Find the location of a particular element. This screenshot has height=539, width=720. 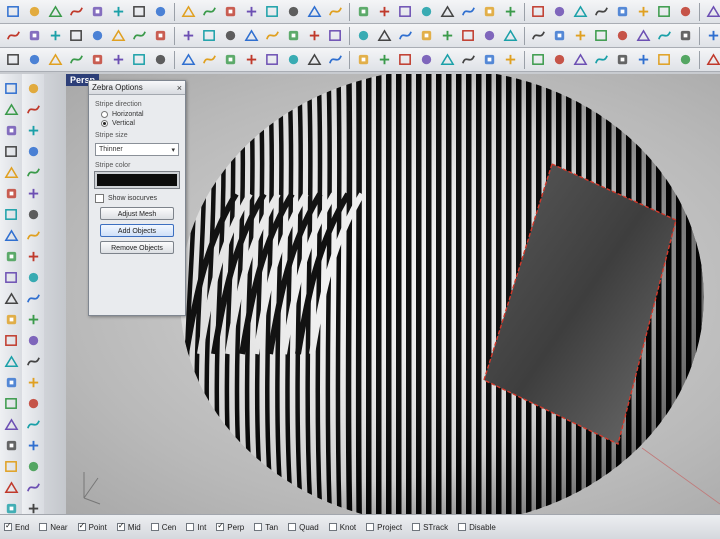

fillet-curve-icon is located at coordinates (13, 35).